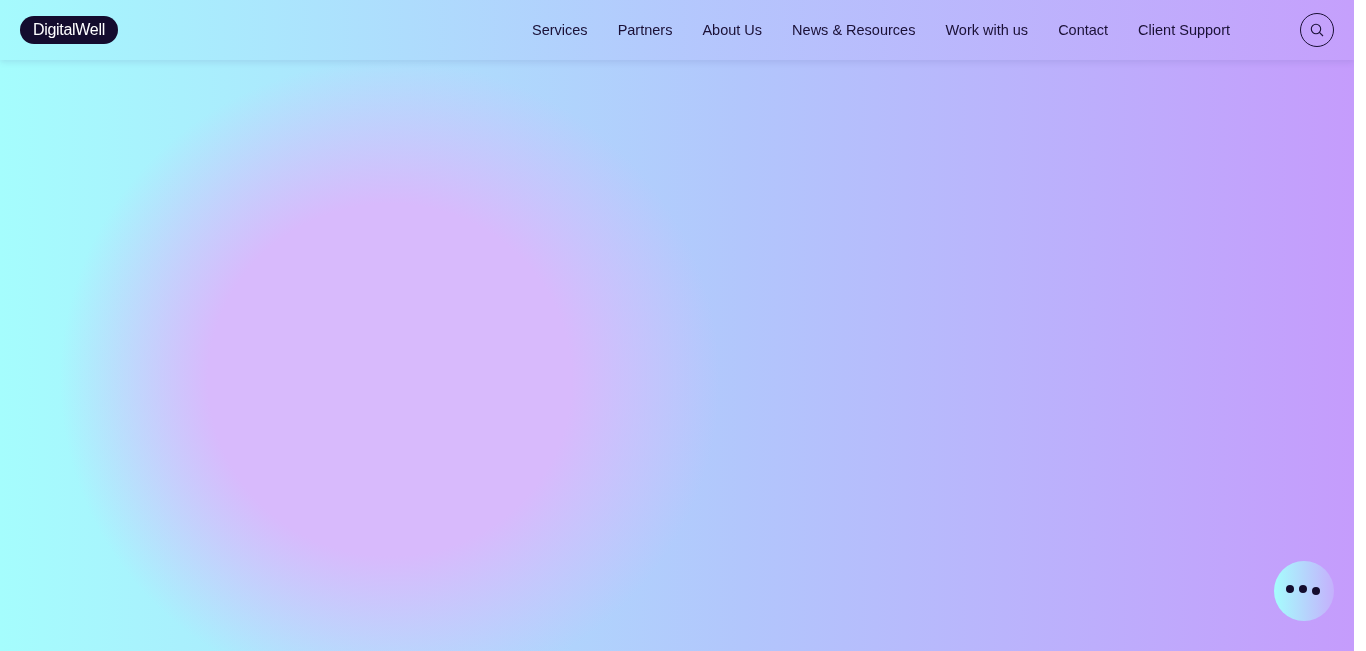 The width and height of the screenshot is (1366, 651). Describe the element at coordinates (987, 30) in the screenshot. I see `nav-link: Work with us` at that location.